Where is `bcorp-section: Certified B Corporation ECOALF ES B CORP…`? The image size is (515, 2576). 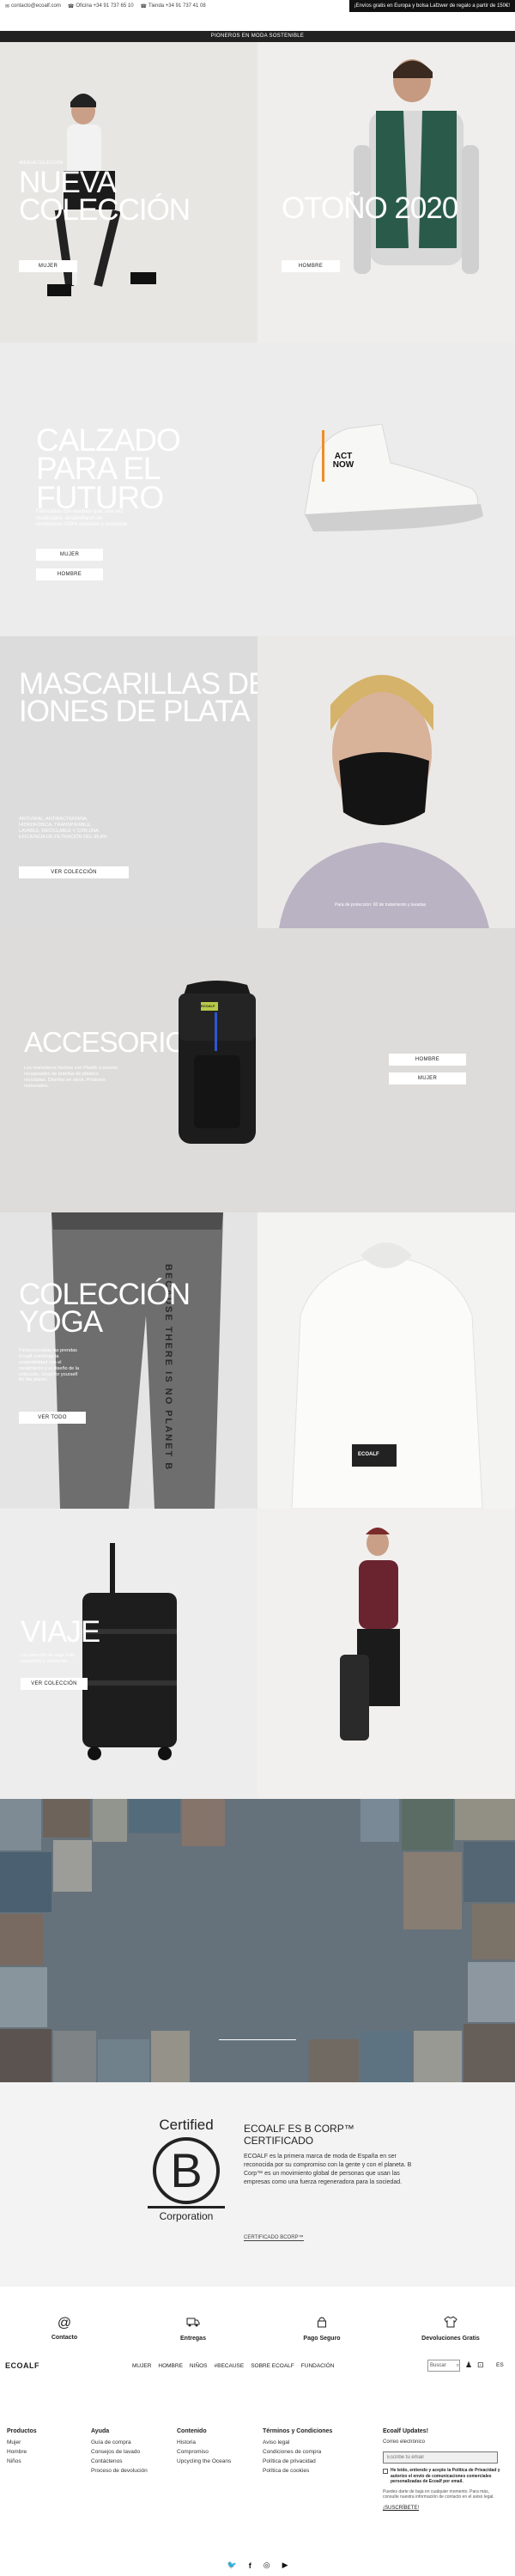
bcorp-section: Certified B Corporation ECOALF ES B CORP… is located at coordinates (257, 2185).